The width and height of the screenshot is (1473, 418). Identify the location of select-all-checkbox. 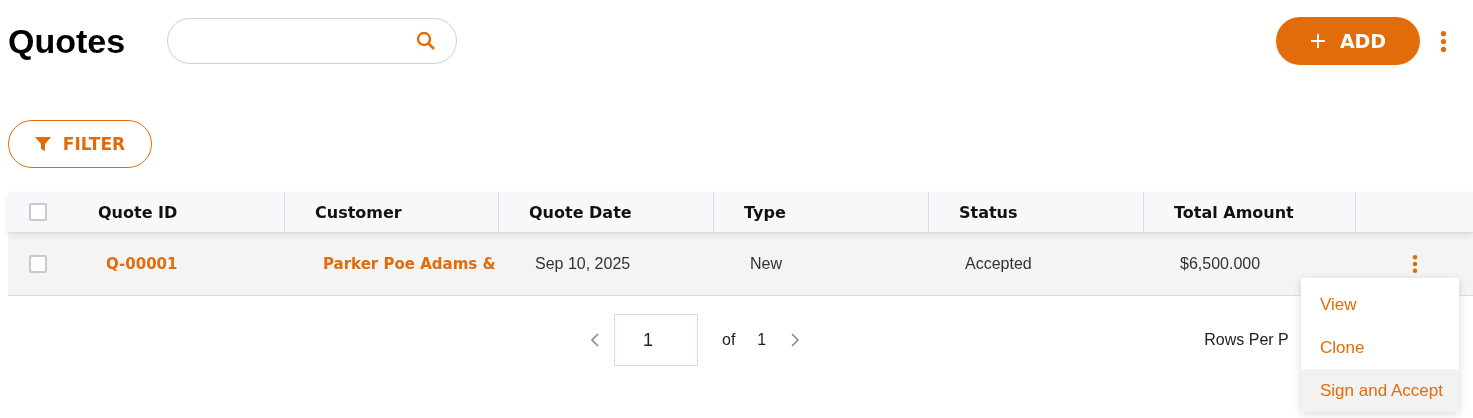
(38, 212).